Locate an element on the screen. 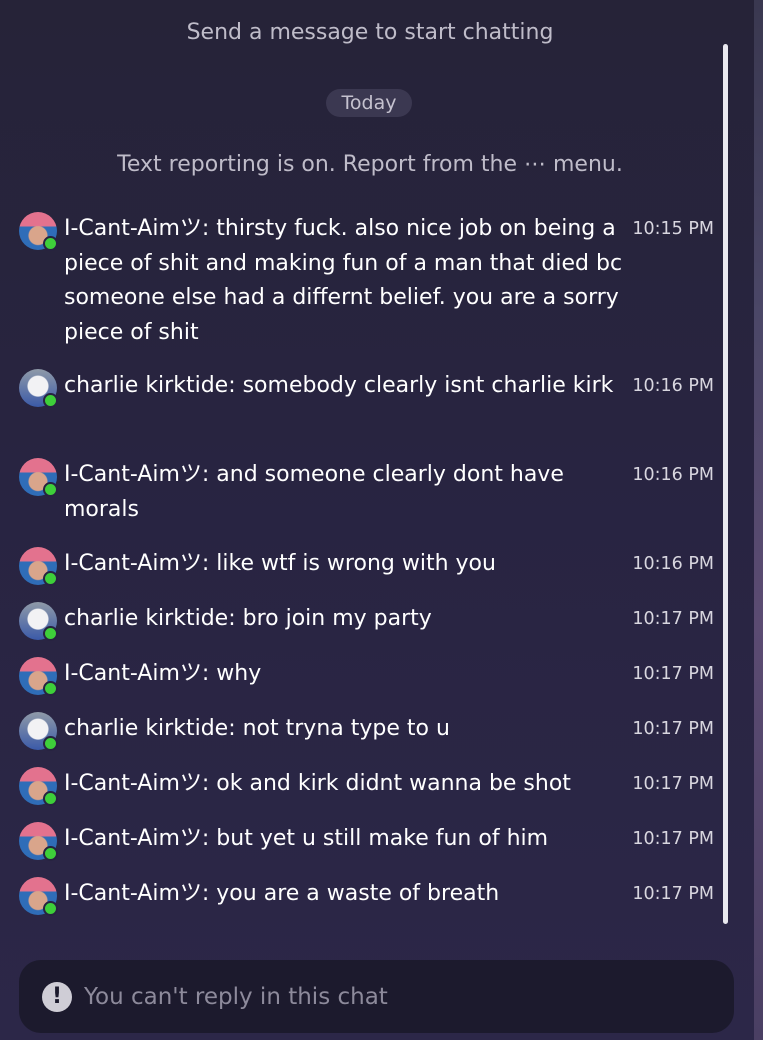 The image size is (763, 1040). message-text: I-Cant-Aimツ: why is located at coordinates (163, 673).